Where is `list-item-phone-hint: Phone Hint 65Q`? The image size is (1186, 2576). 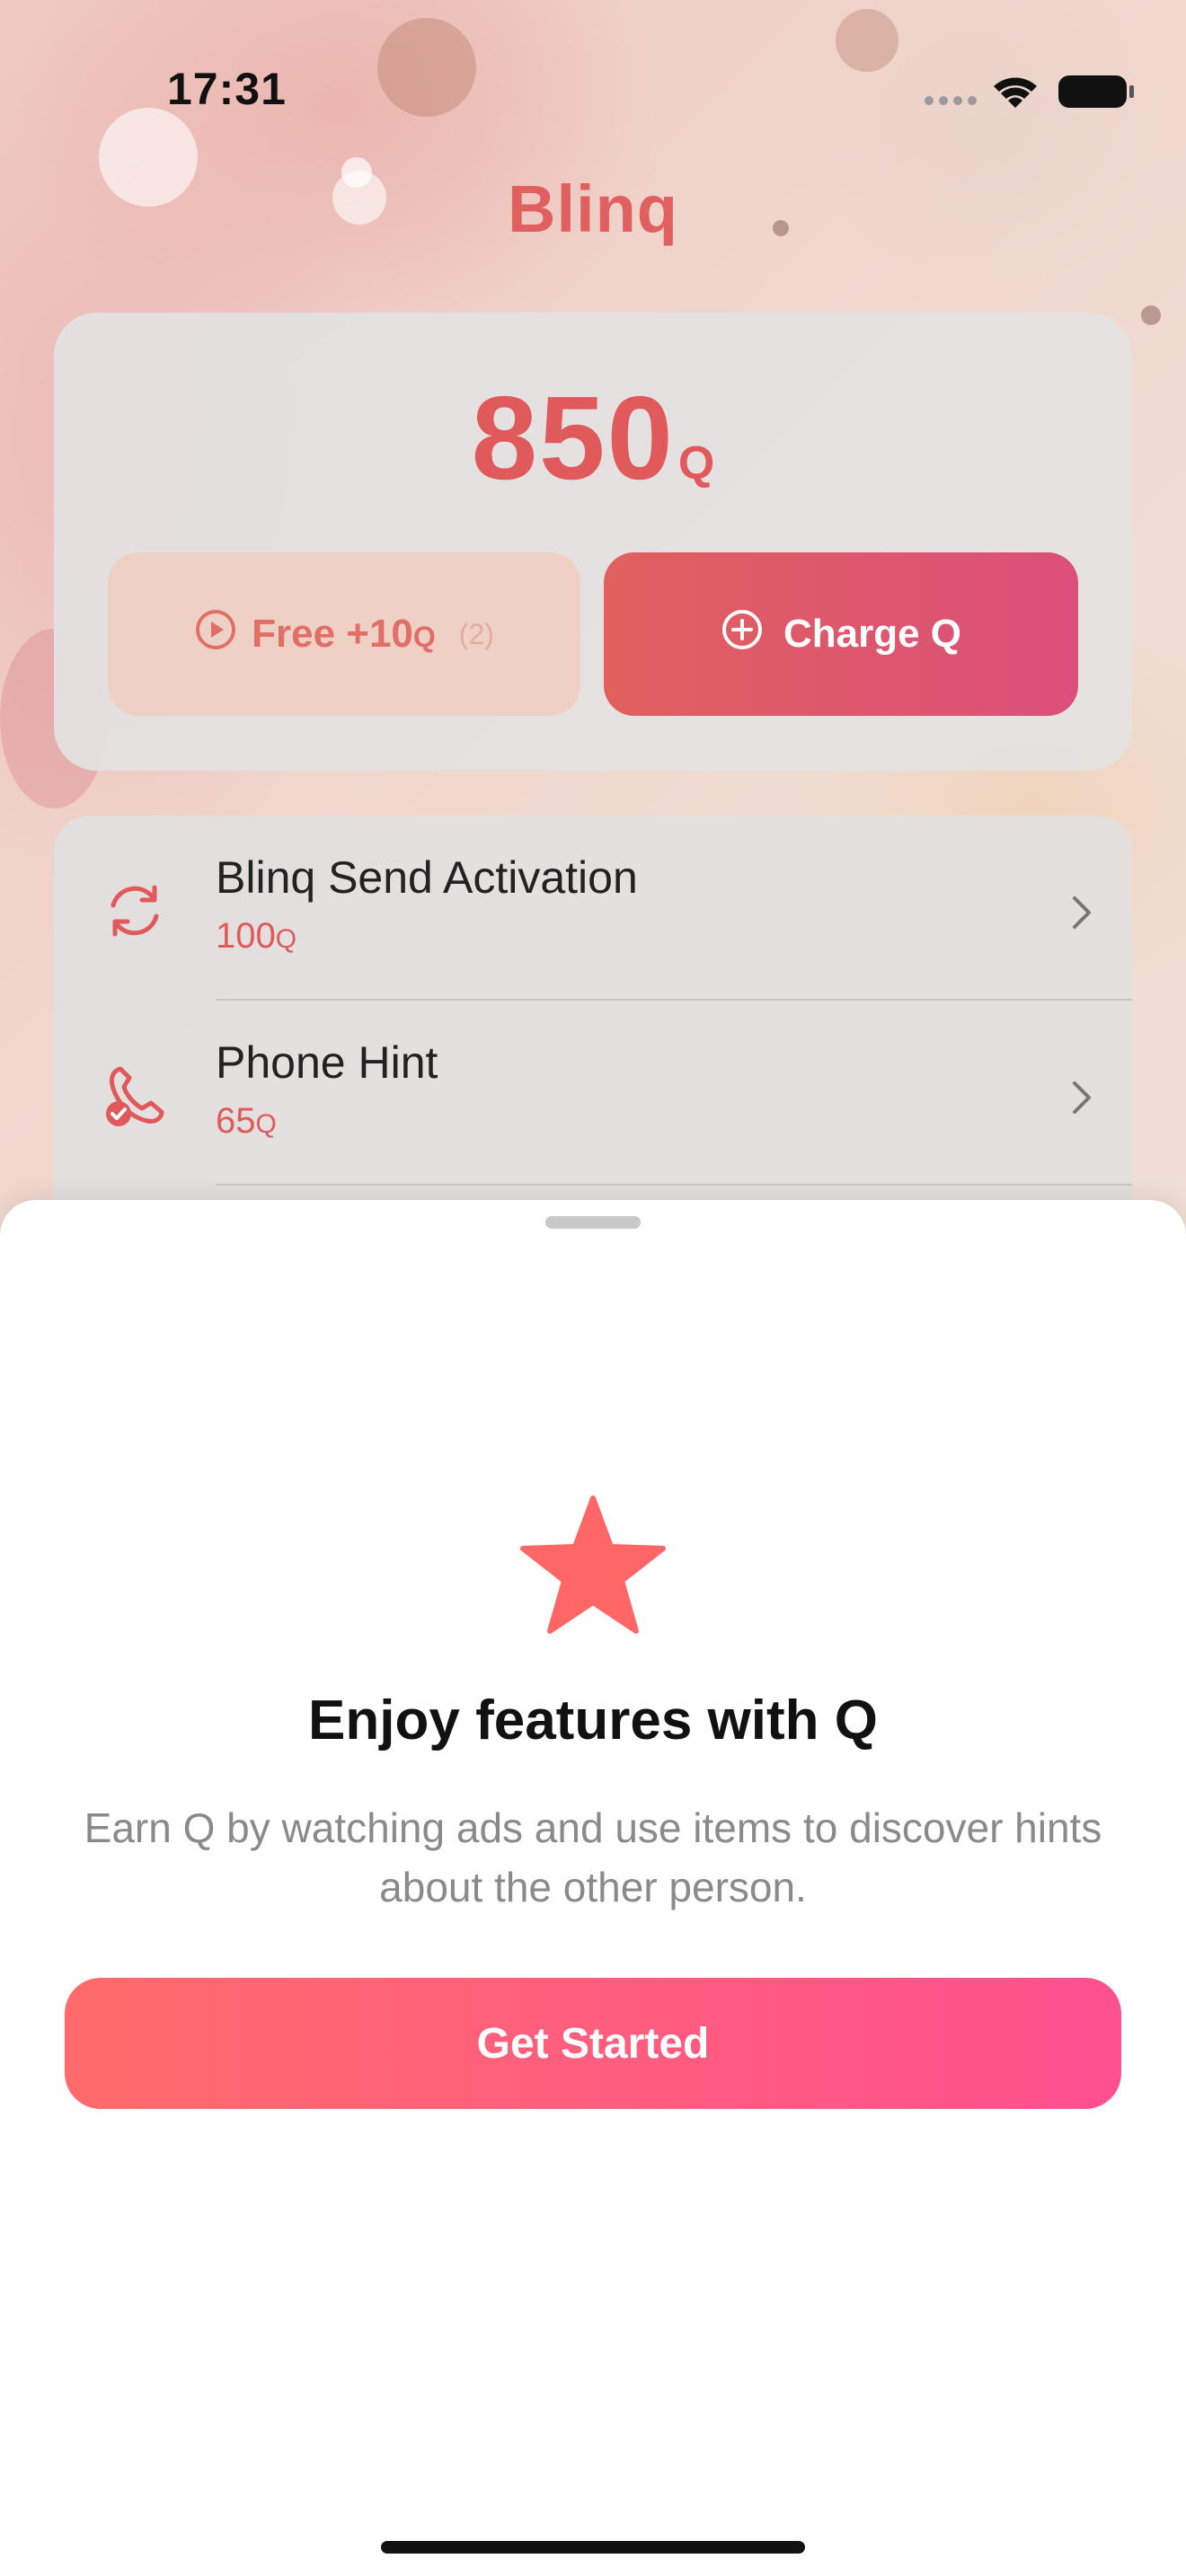
list-item-phone-hint: Phone Hint 65Q is located at coordinates (593, 1093).